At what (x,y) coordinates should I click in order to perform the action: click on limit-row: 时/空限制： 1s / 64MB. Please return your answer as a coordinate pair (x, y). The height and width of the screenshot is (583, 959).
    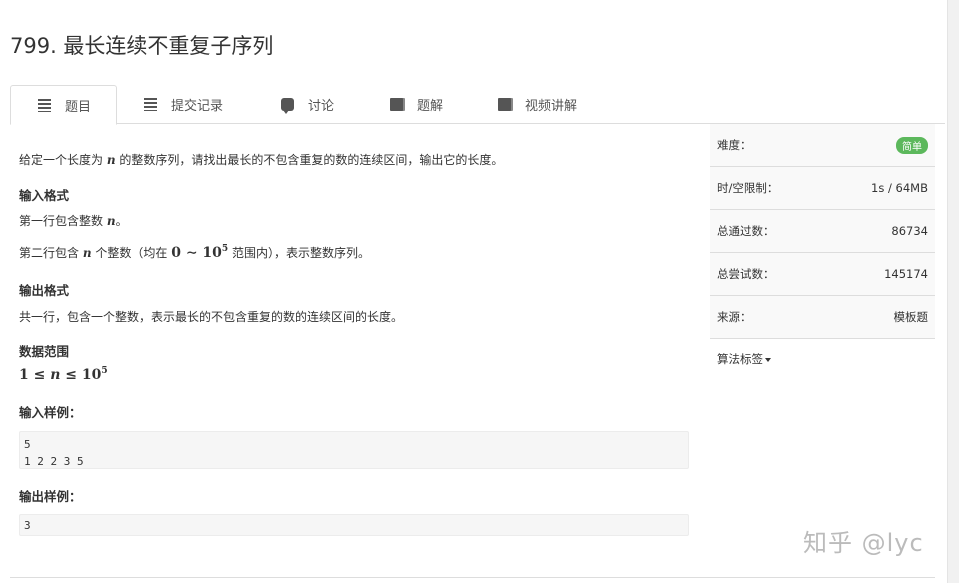
    Looking at the image, I should click on (822, 188).